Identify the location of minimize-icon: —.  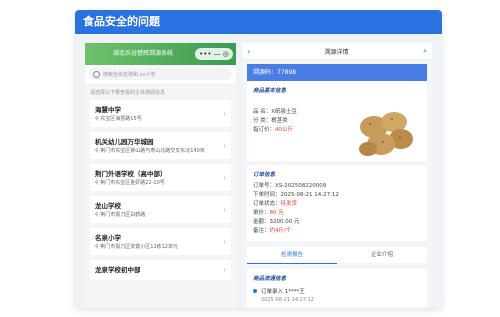
(217, 54).